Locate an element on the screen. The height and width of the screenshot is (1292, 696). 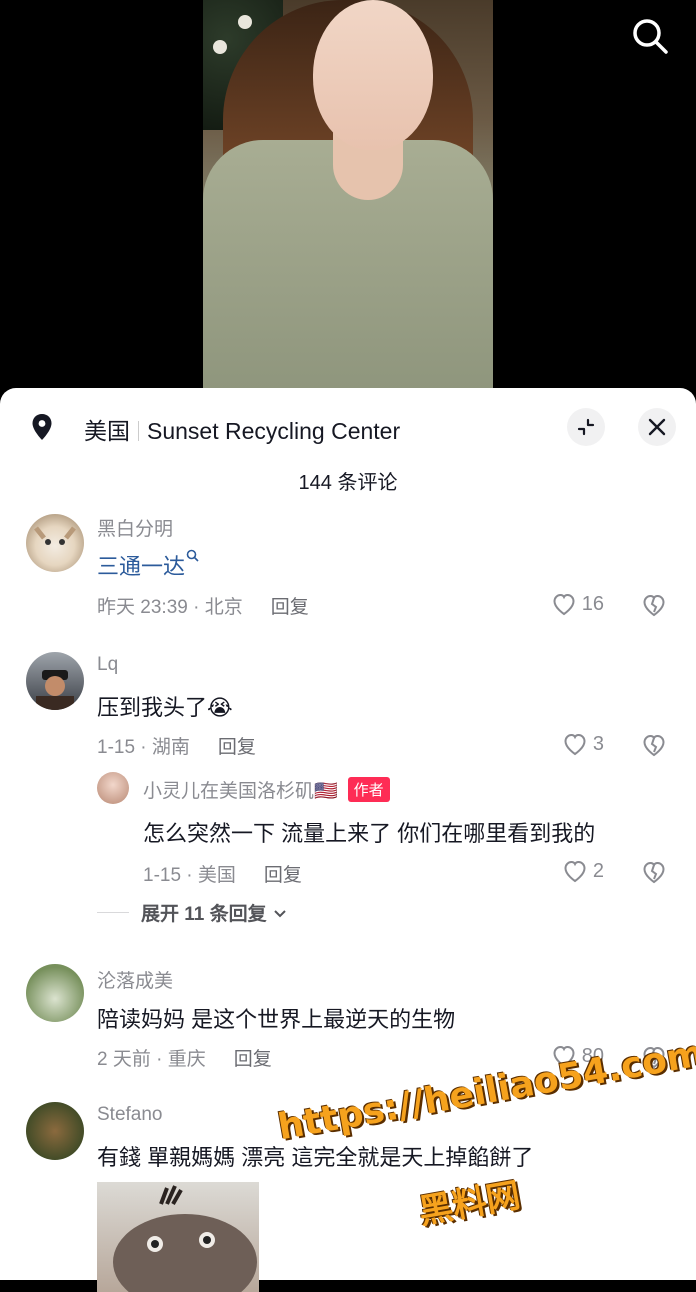
comment-username: Lq is located at coordinates (107, 665).